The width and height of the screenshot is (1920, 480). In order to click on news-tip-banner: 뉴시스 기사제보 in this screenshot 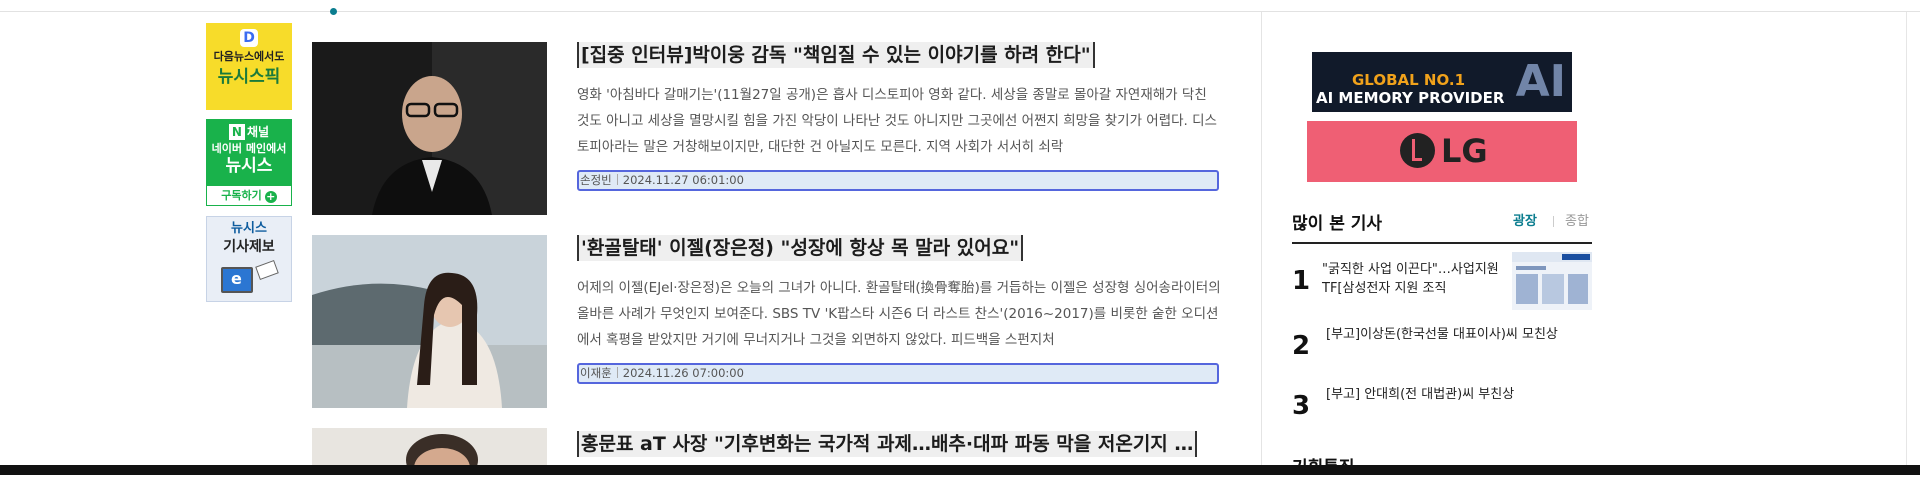, I will do `click(249, 259)`.